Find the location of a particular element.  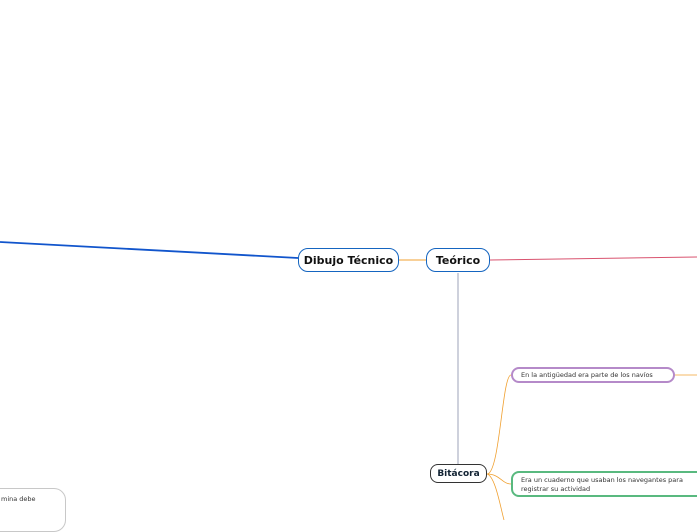

node-cuaderno-line2: registrar su actividad is located at coordinates (556, 489).